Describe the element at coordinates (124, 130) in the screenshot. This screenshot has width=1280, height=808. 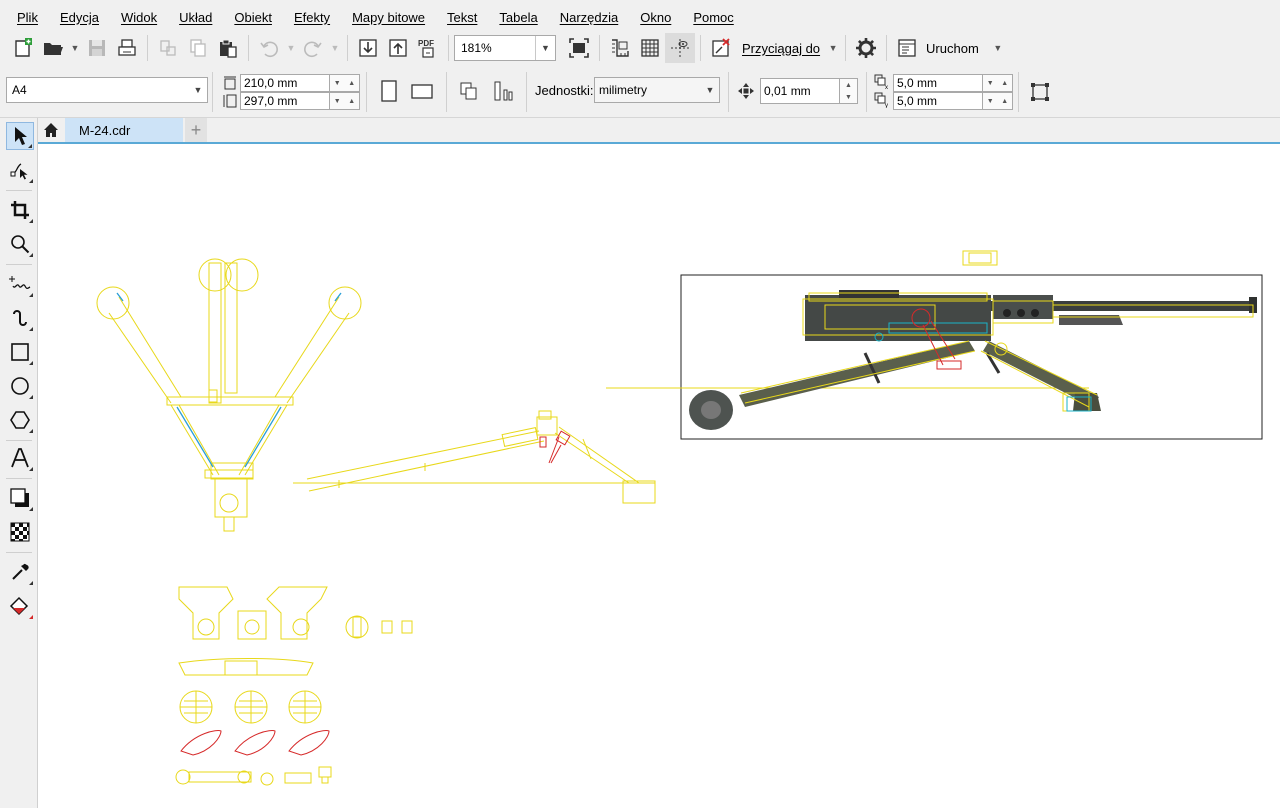
I see `document-tab: M-24.cdr` at that location.